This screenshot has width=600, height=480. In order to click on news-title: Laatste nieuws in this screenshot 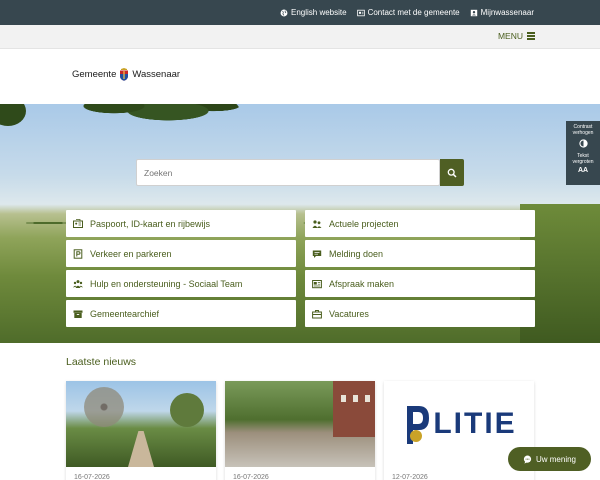, I will do `click(101, 362)`.